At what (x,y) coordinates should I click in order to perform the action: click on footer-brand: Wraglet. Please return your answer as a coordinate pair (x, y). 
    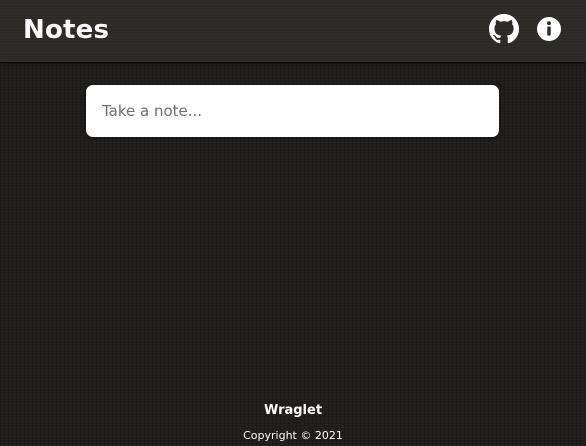
    Looking at the image, I should click on (293, 410).